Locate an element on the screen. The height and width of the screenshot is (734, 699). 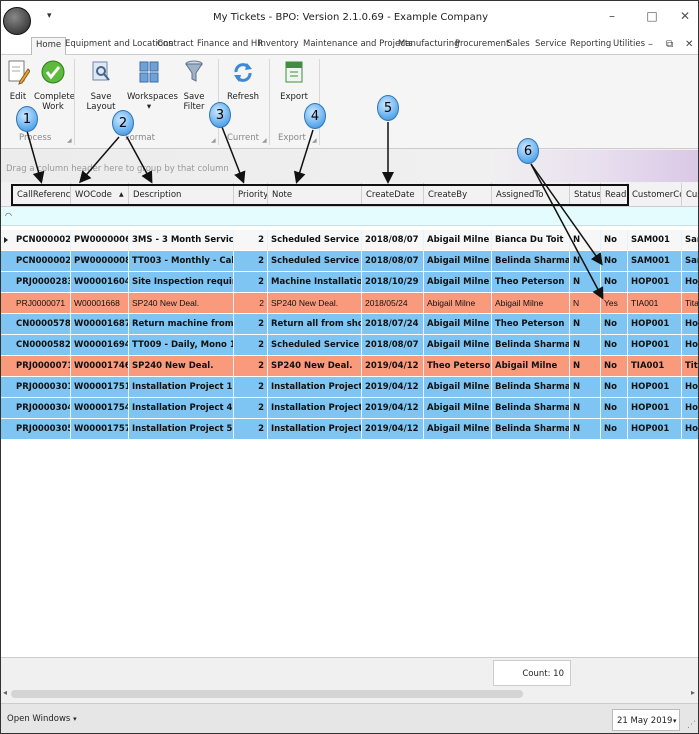
scrollbar-thumb is located at coordinates (267, 694).